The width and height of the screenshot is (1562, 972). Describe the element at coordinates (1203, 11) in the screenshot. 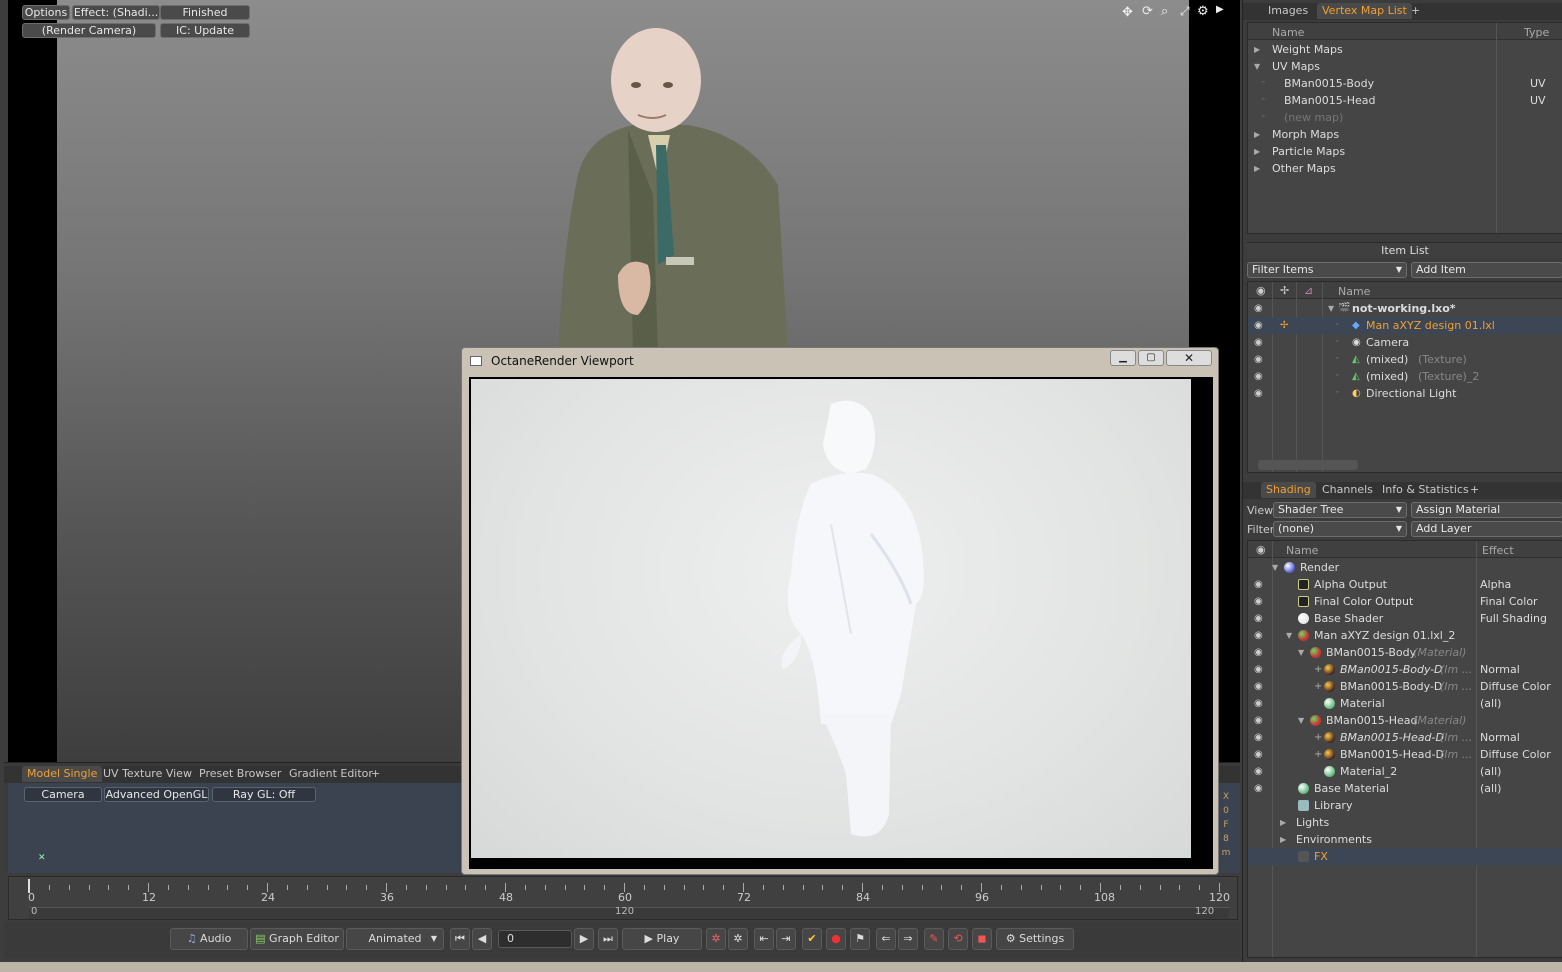

I see `settings-gear-icon: ⚙` at that location.